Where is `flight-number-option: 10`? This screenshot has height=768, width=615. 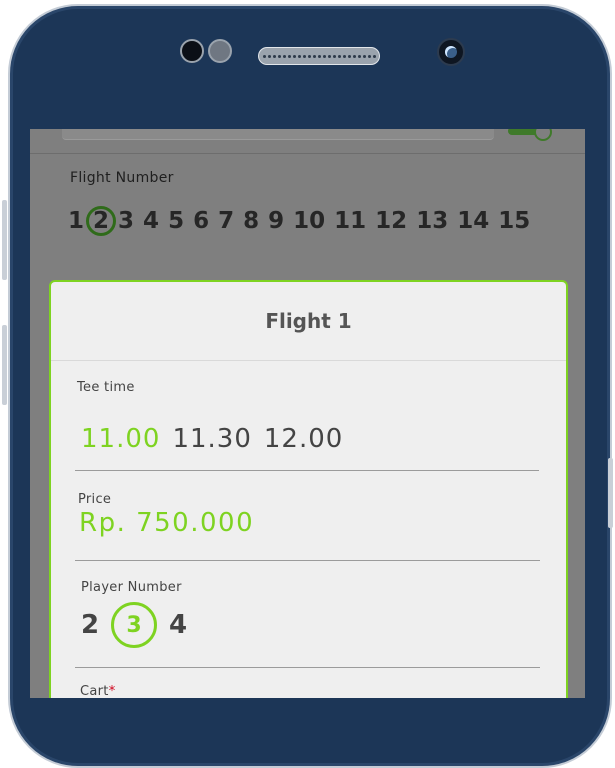 flight-number-option: 10 is located at coordinates (309, 221).